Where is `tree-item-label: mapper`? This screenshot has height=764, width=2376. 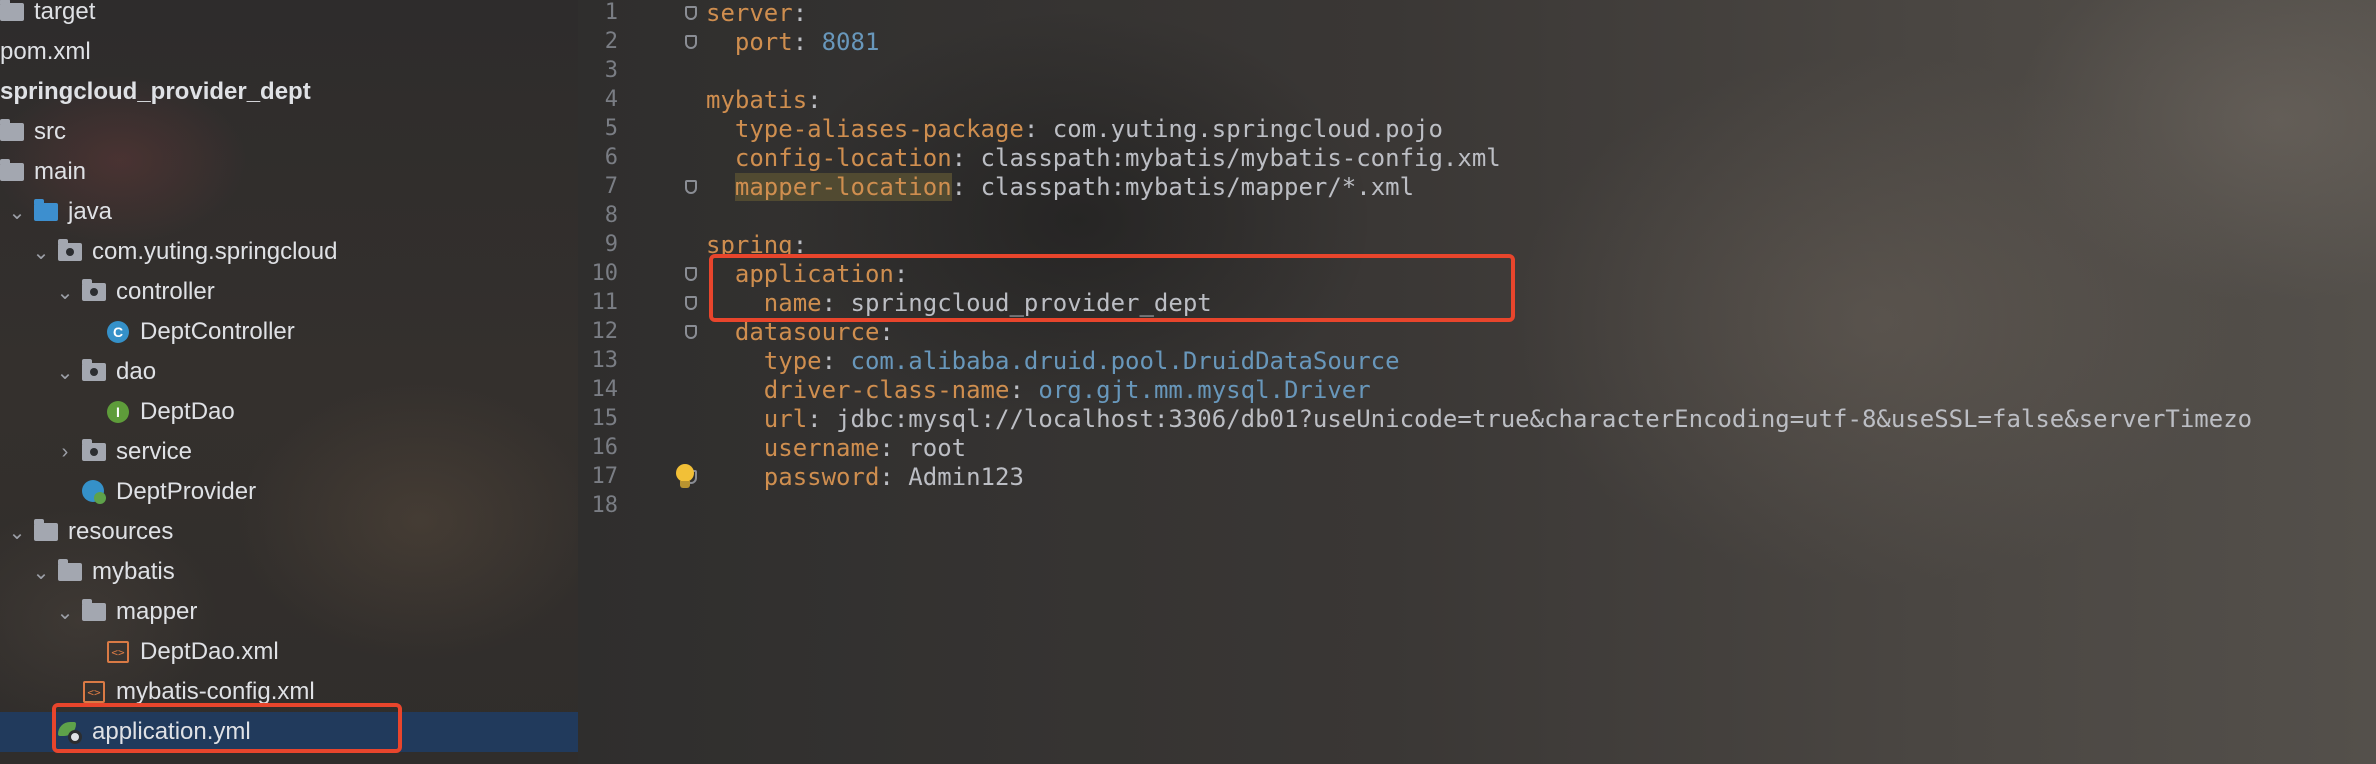
tree-item-label: mapper is located at coordinates (157, 611).